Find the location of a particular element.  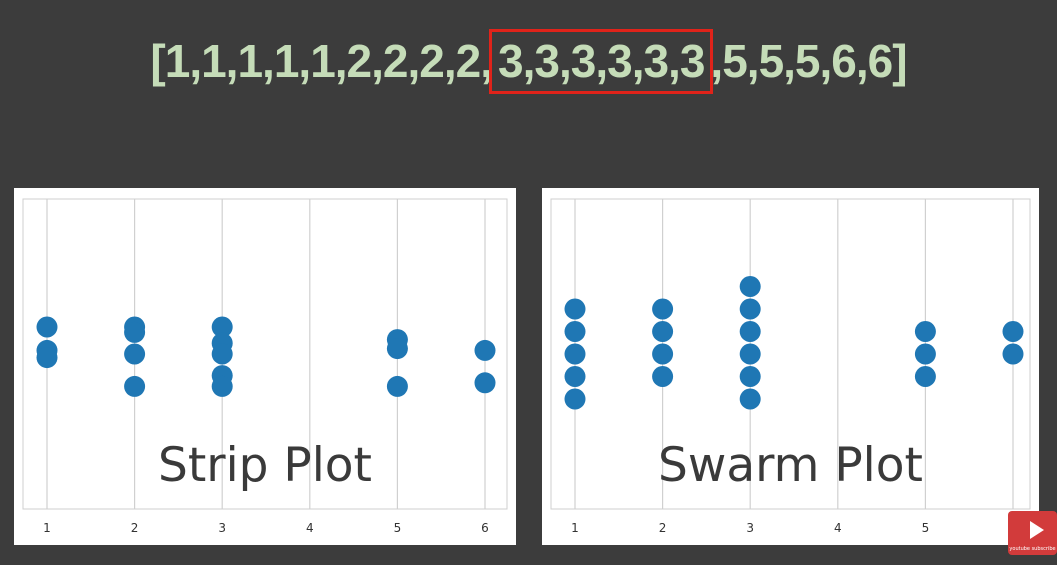

play-icon is located at coordinates (1037, 530).